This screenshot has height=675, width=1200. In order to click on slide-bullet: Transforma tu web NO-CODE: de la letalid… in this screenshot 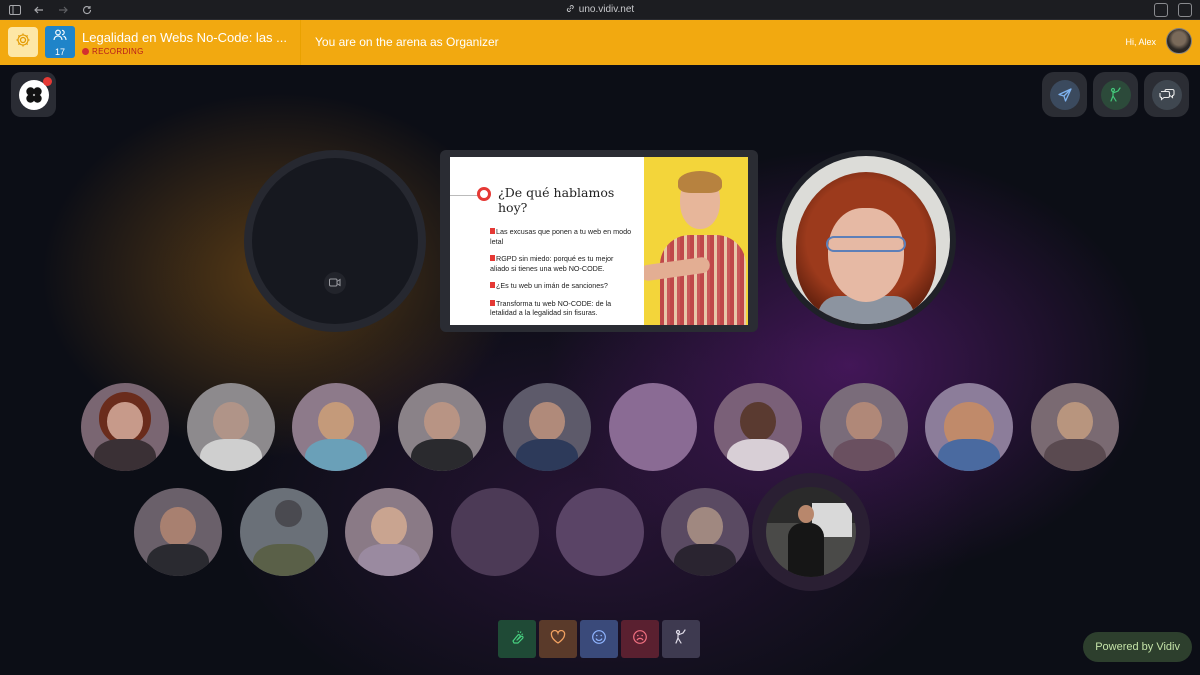, I will do `click(551, 307)`.